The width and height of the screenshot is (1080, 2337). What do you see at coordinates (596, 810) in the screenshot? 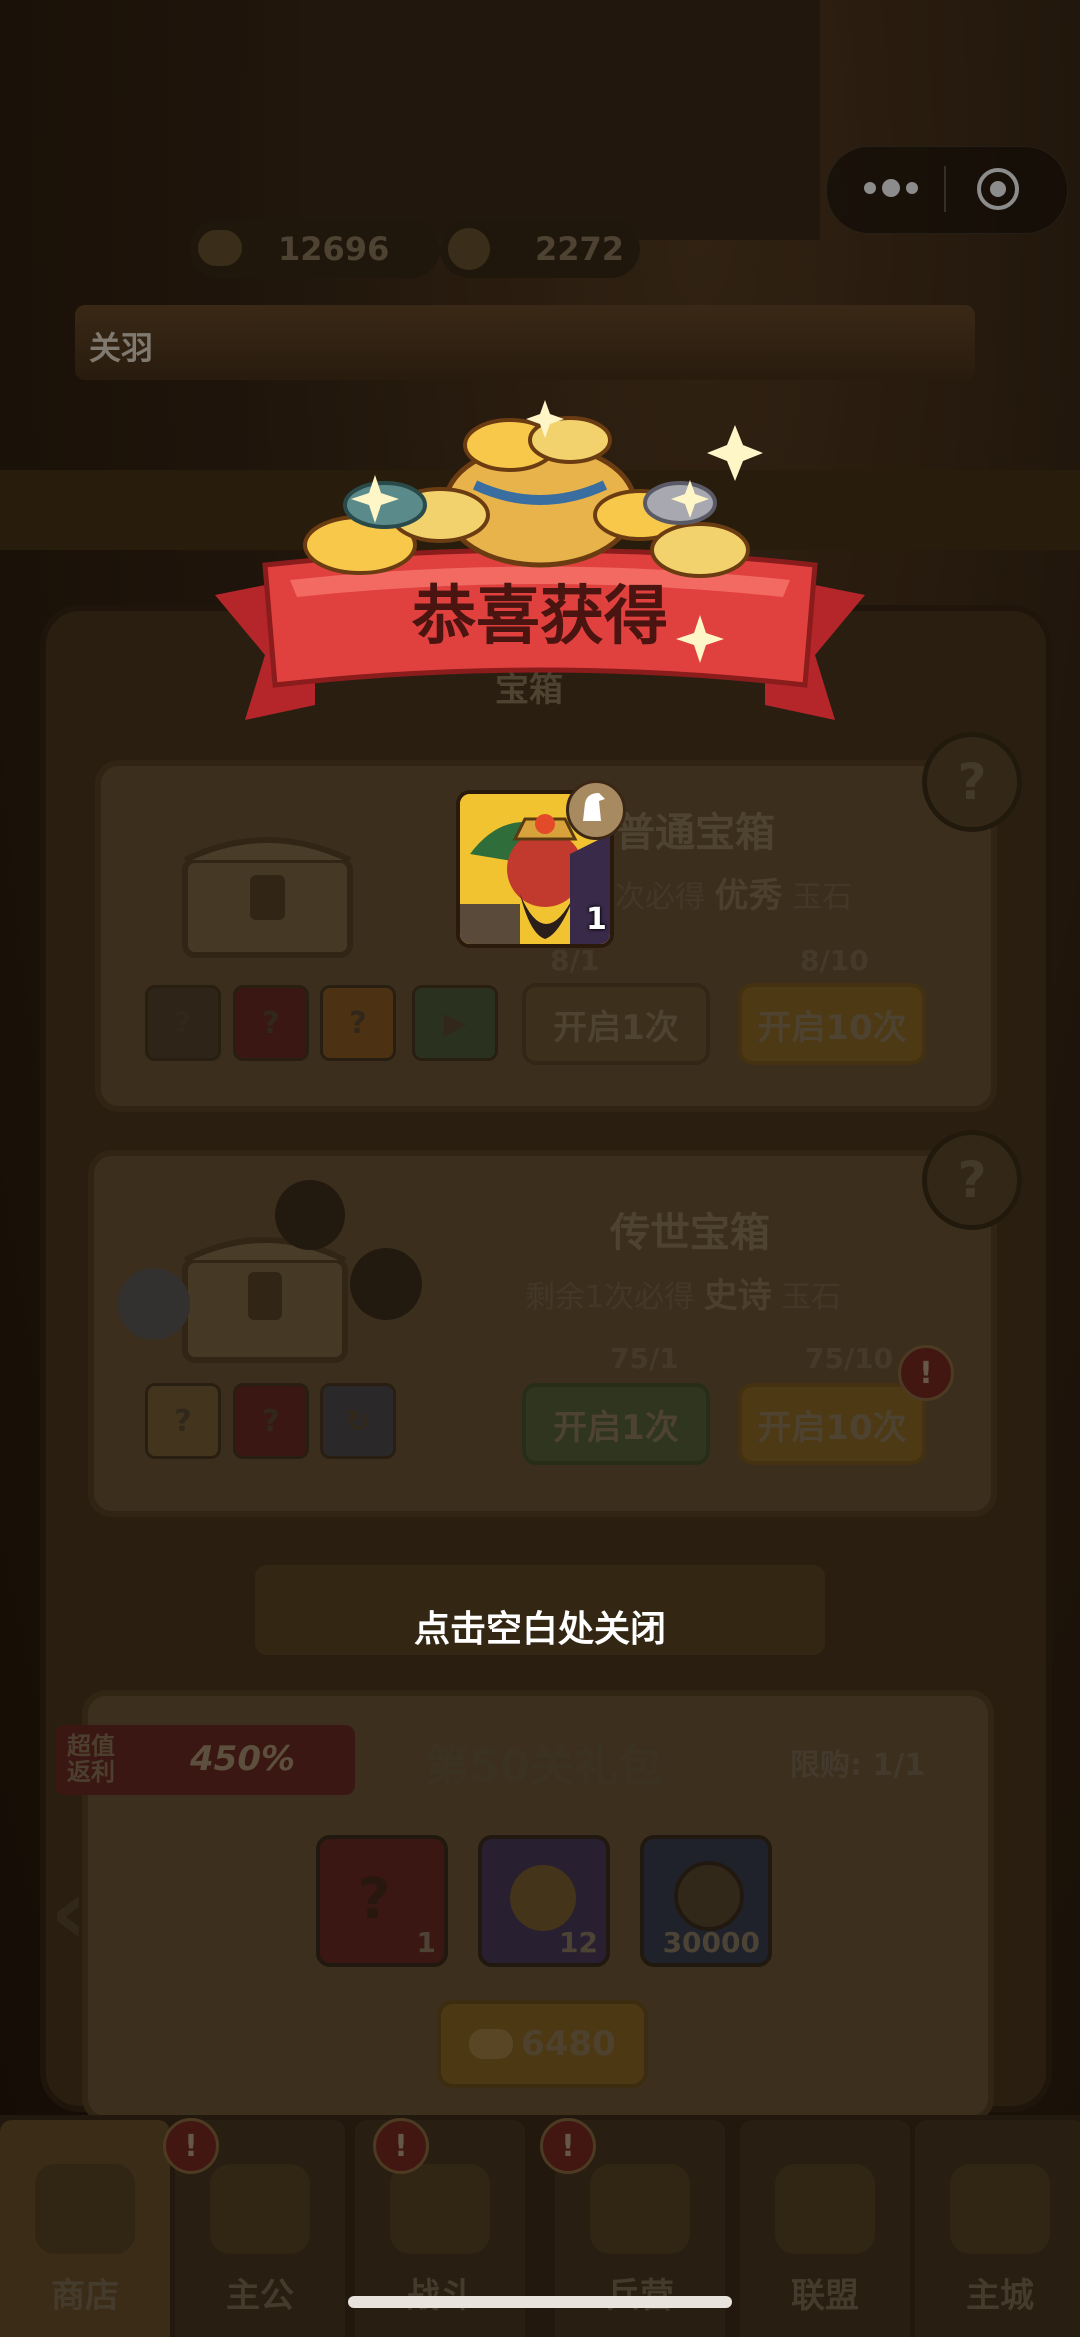
I see `horse-badge-icon` at bounding box center [596, 810].